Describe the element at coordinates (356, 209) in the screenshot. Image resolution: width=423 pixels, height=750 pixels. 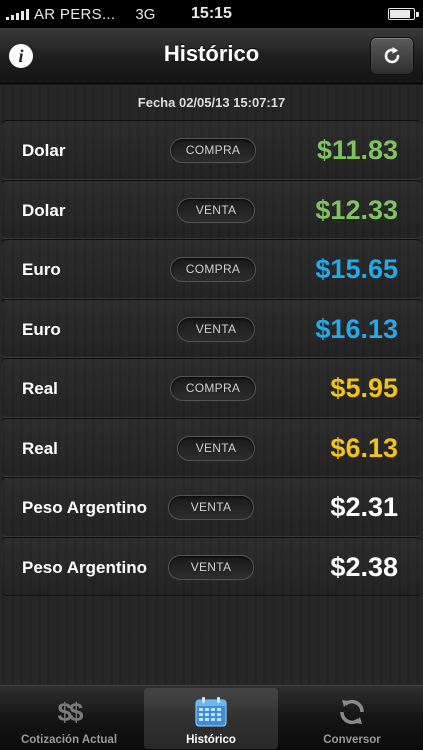
I see `rate-price: $12.33` at that location.